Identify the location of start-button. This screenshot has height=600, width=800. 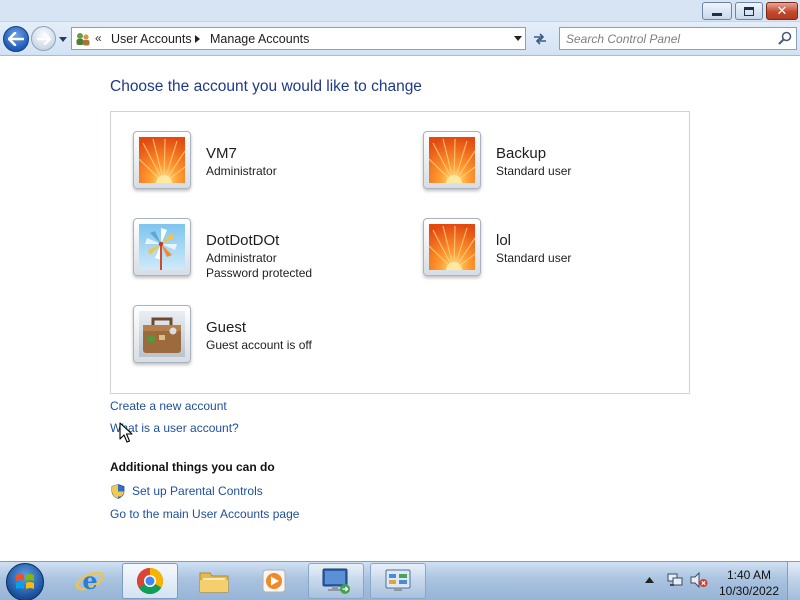
(25, 581).